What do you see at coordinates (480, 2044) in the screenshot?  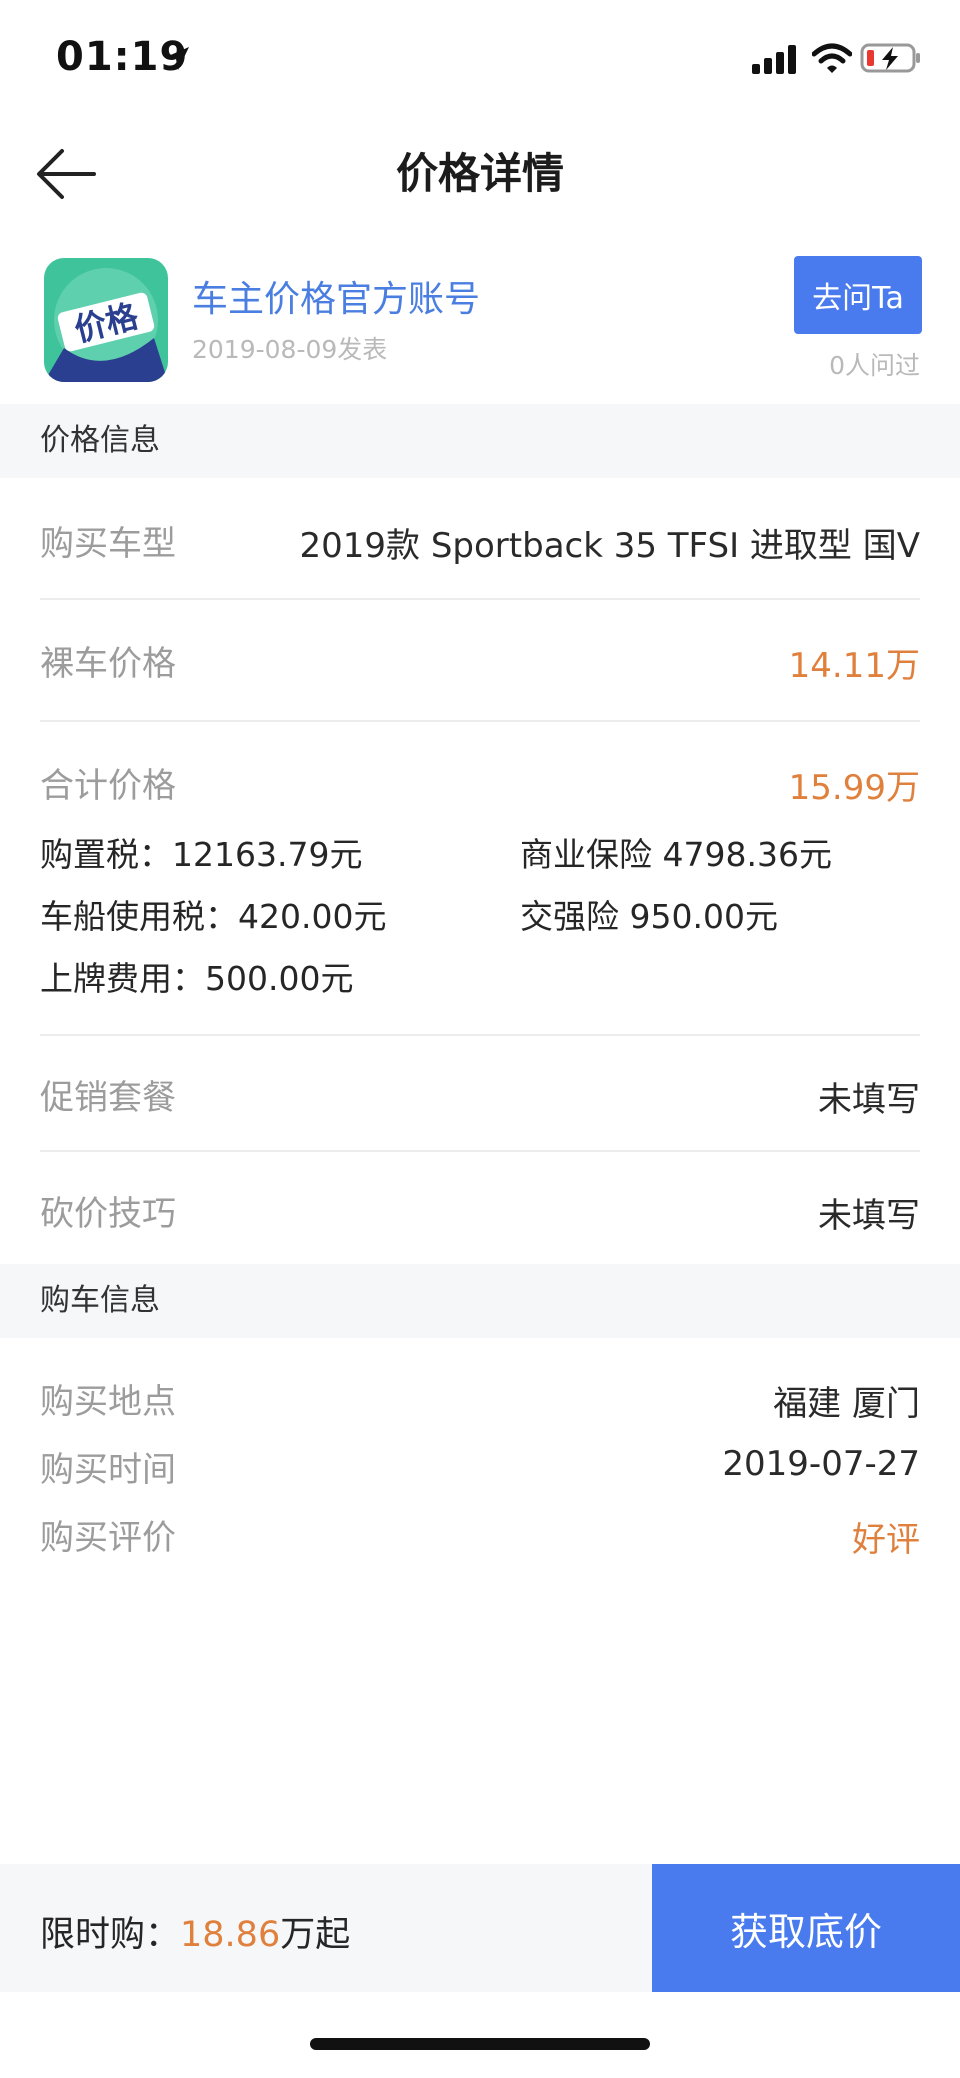 I see `home-indicator` at bounding box center [480, 2044].